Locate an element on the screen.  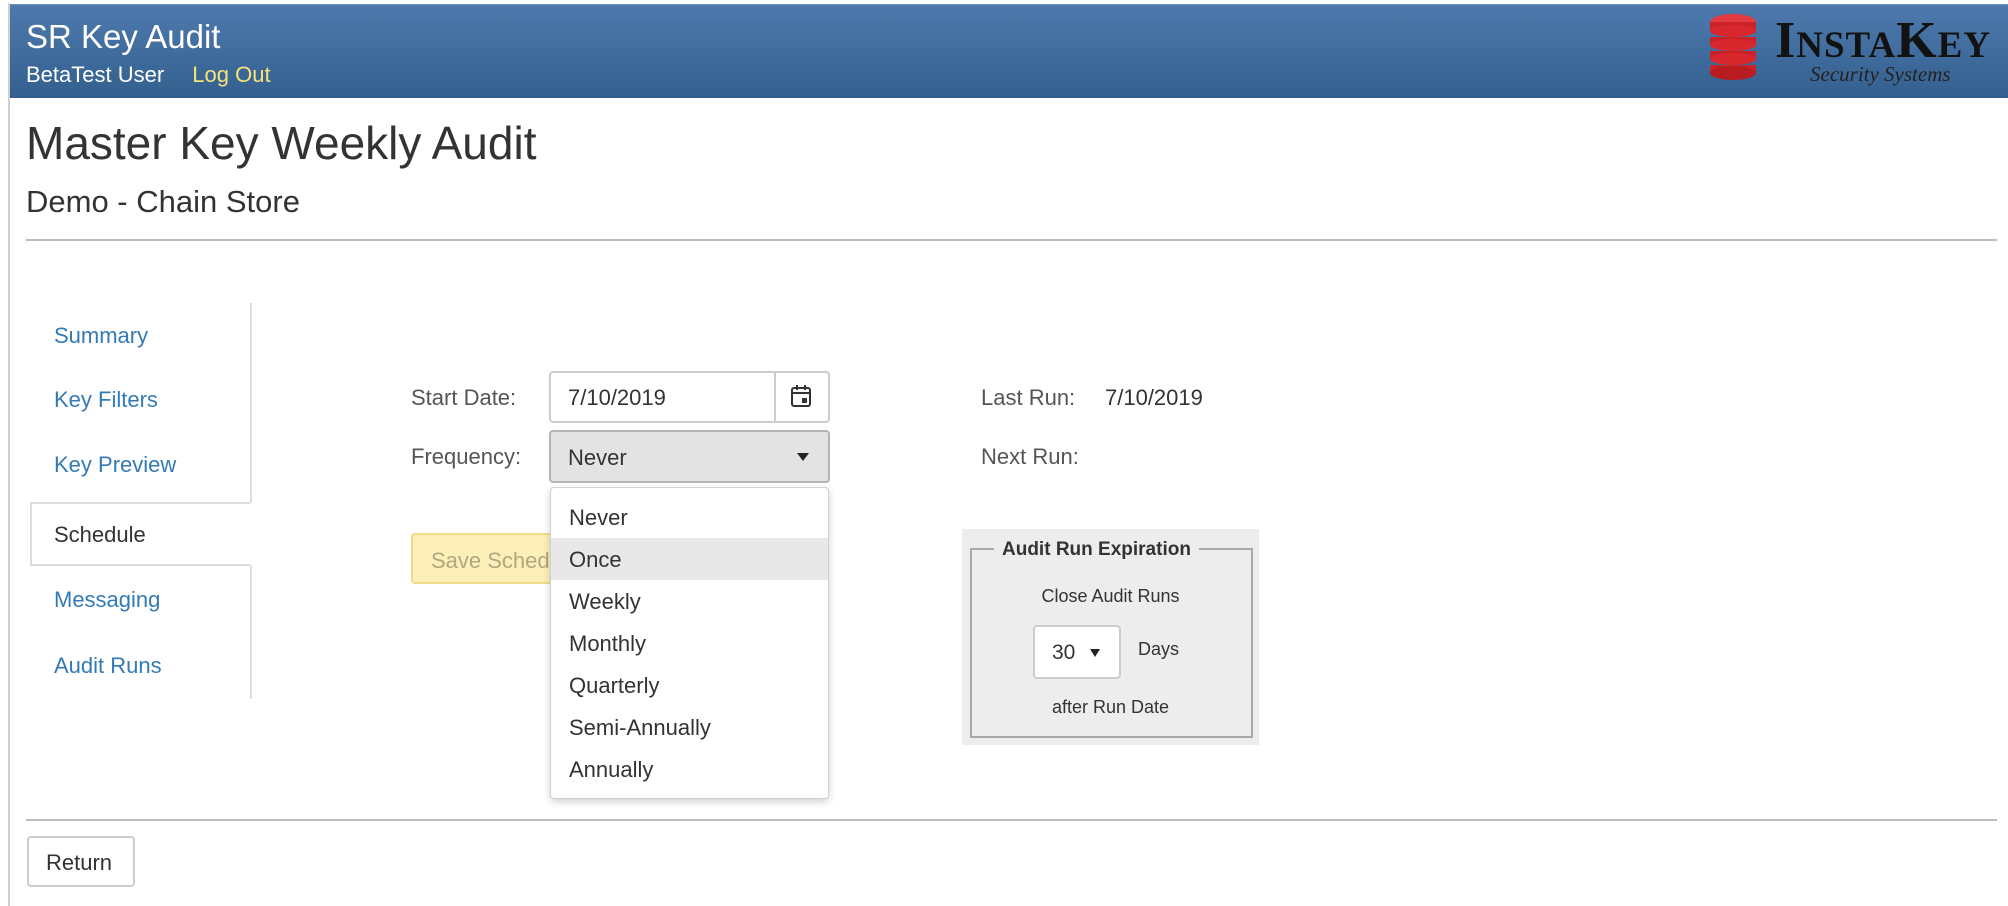
last-run-label: Last Run: is located at coordinates (1028, 397).